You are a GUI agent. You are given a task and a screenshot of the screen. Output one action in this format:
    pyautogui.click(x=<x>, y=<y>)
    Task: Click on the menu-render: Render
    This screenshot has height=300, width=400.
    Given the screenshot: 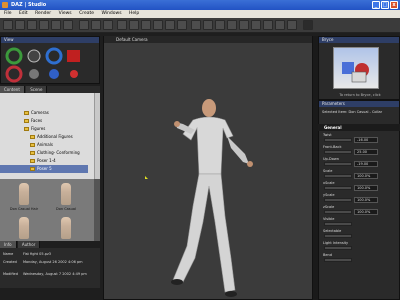 What is the action you would take?
    pyautogui.click(x=43, y=13)
    